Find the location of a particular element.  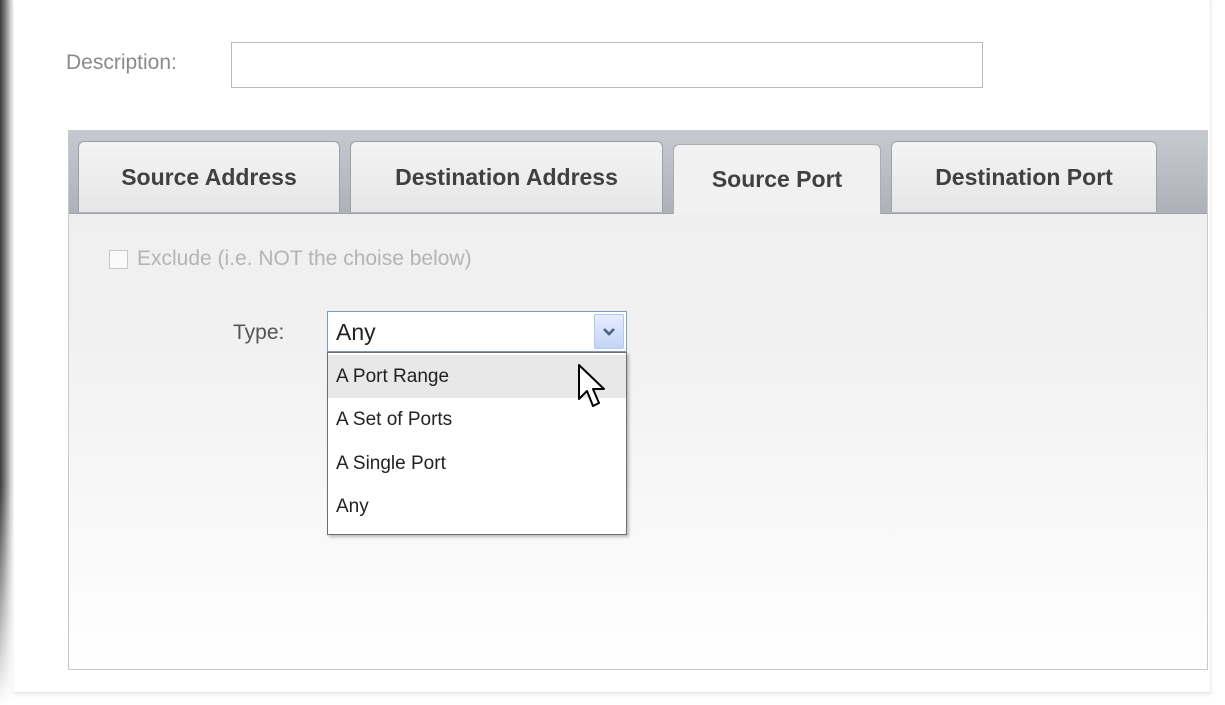

description-field is located at coordinates (607, 65).